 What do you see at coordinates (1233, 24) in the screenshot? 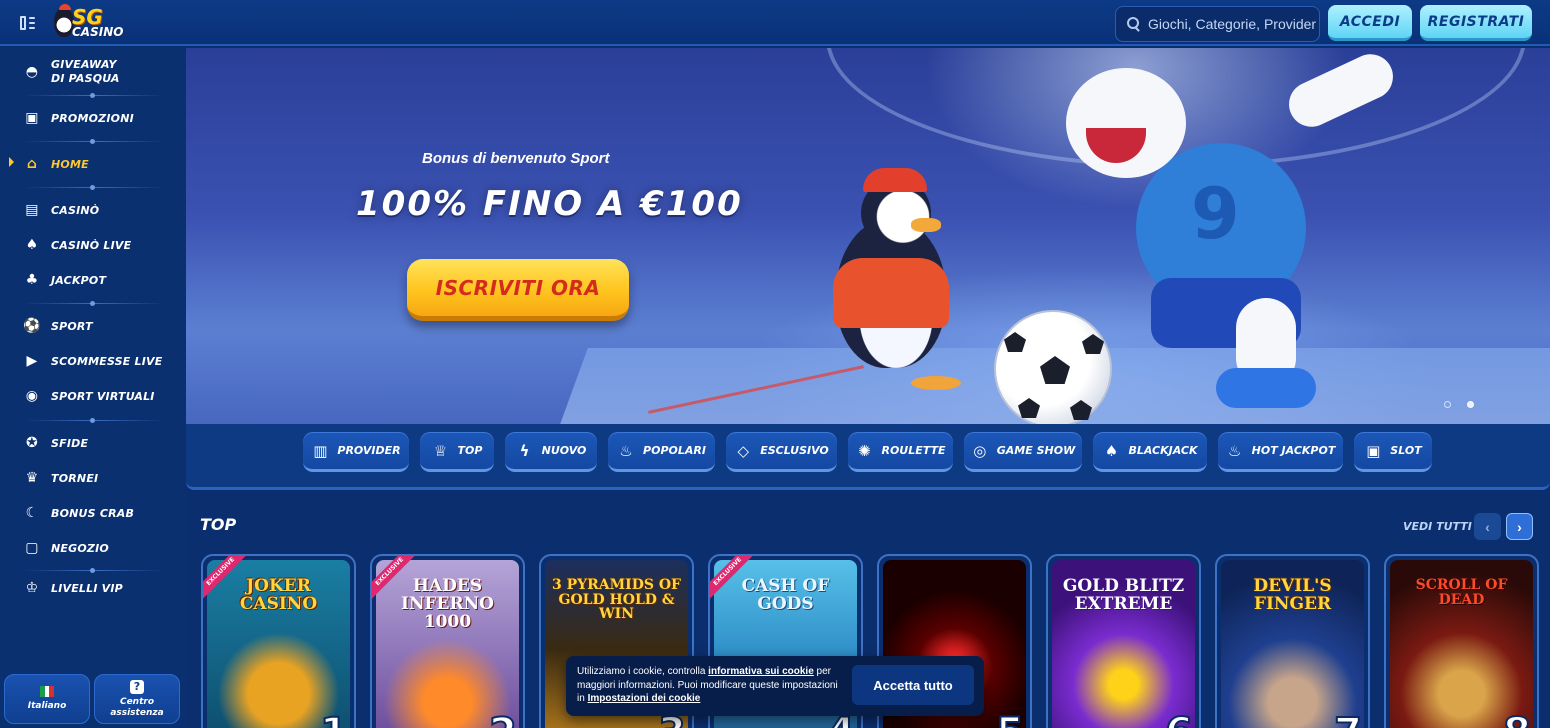
I see `search-input` at bounding box center [1233, 24].